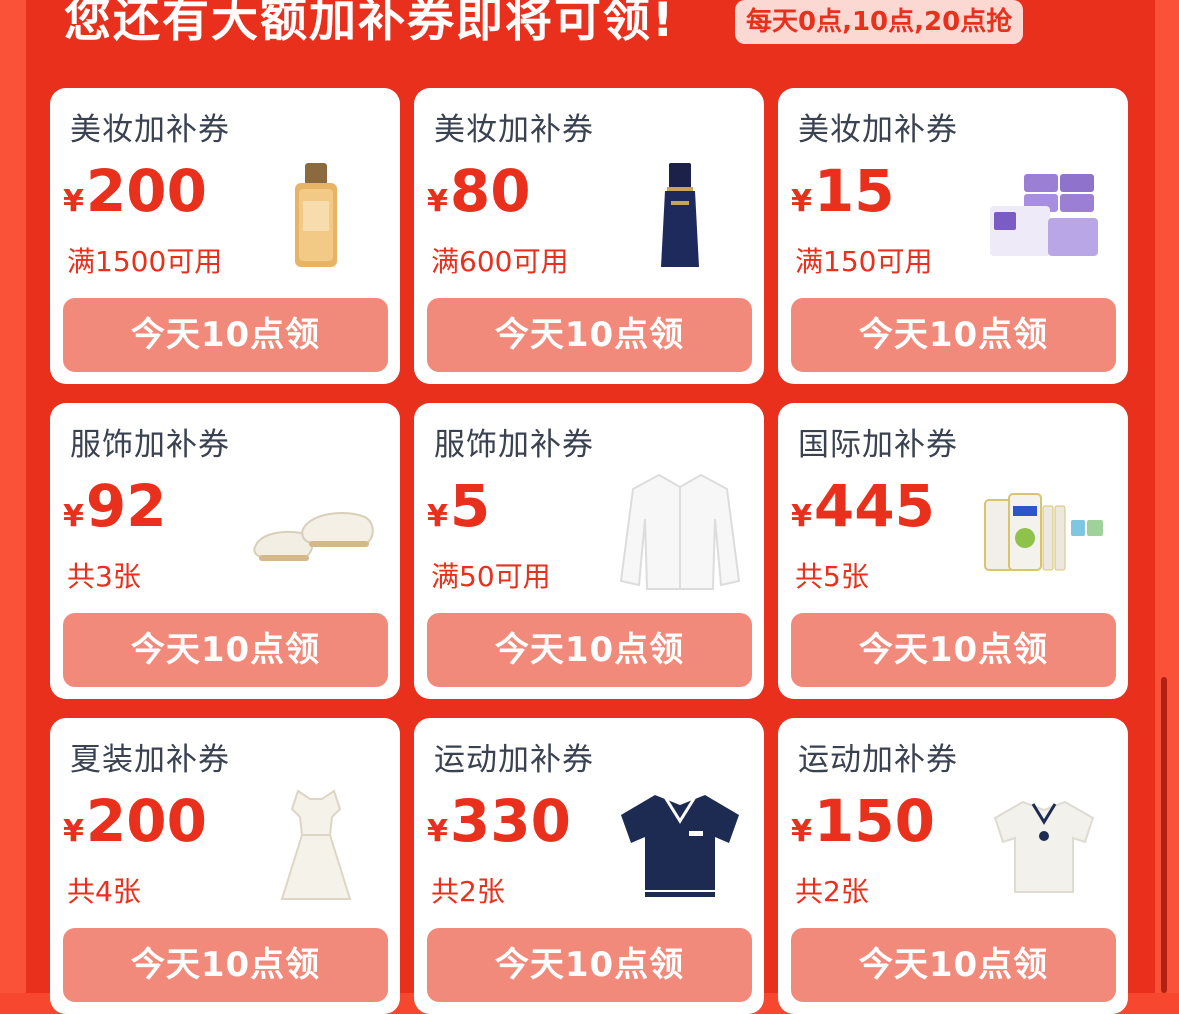 The width and height of the screenshot is (1179, 1014). What do you see at coordinates (680, 846) in the screenshot?
I see `navy-polo-icon` at bounding box center [680, 846].